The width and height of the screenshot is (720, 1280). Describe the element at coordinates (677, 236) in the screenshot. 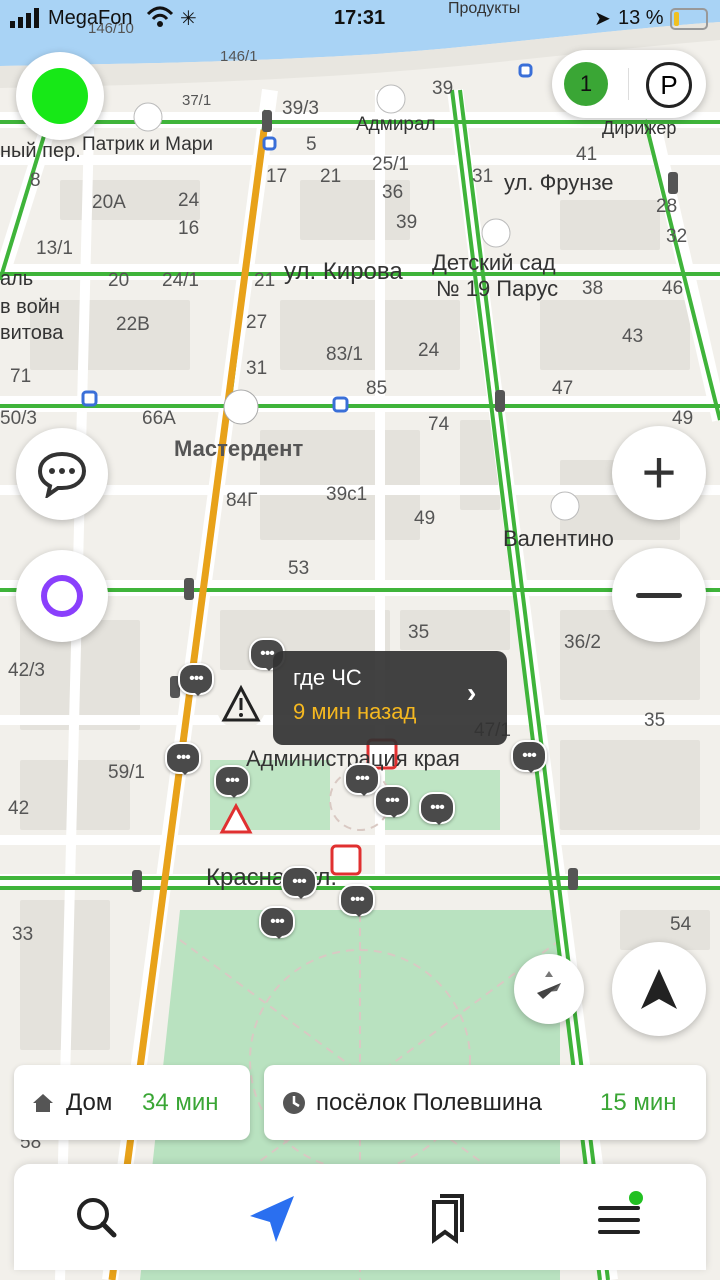

I see `house-number: 32` at that location.